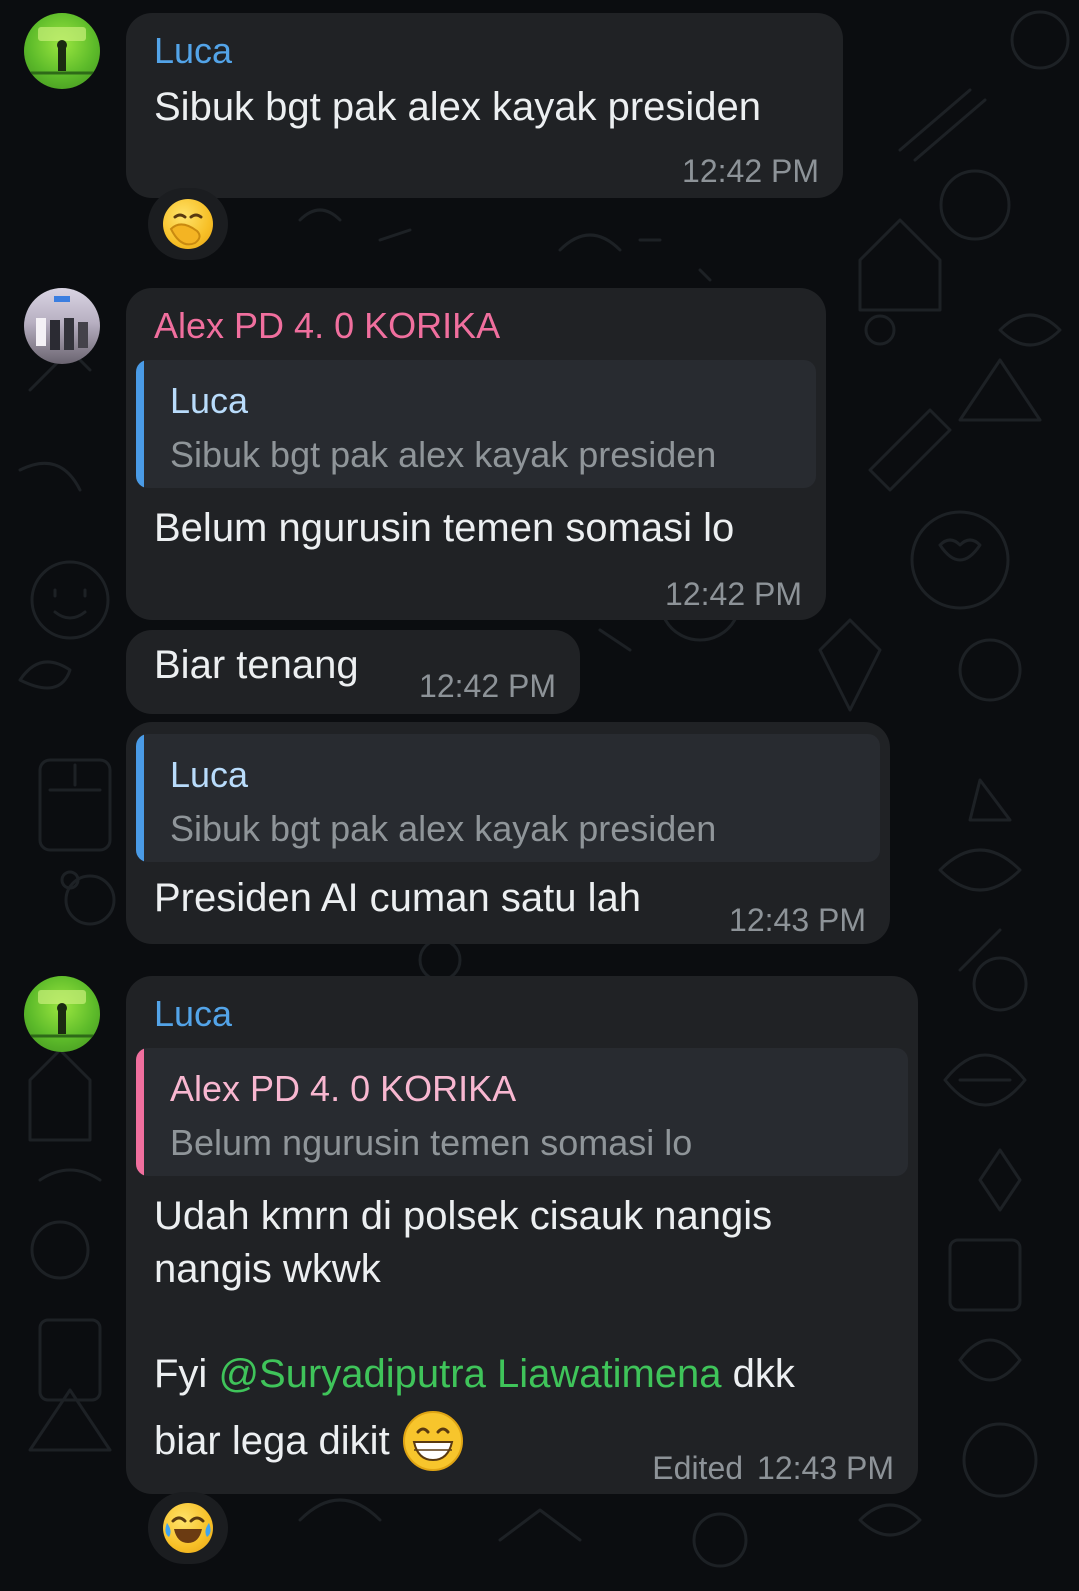  I want to click on face-with-hand-over-mouth-emoji-icon, so click(188, 224).